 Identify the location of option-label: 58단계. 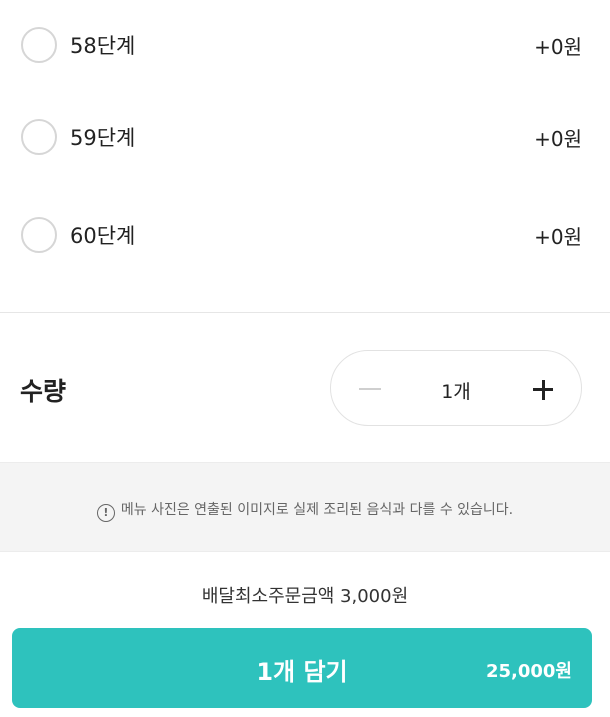
(103, 46).